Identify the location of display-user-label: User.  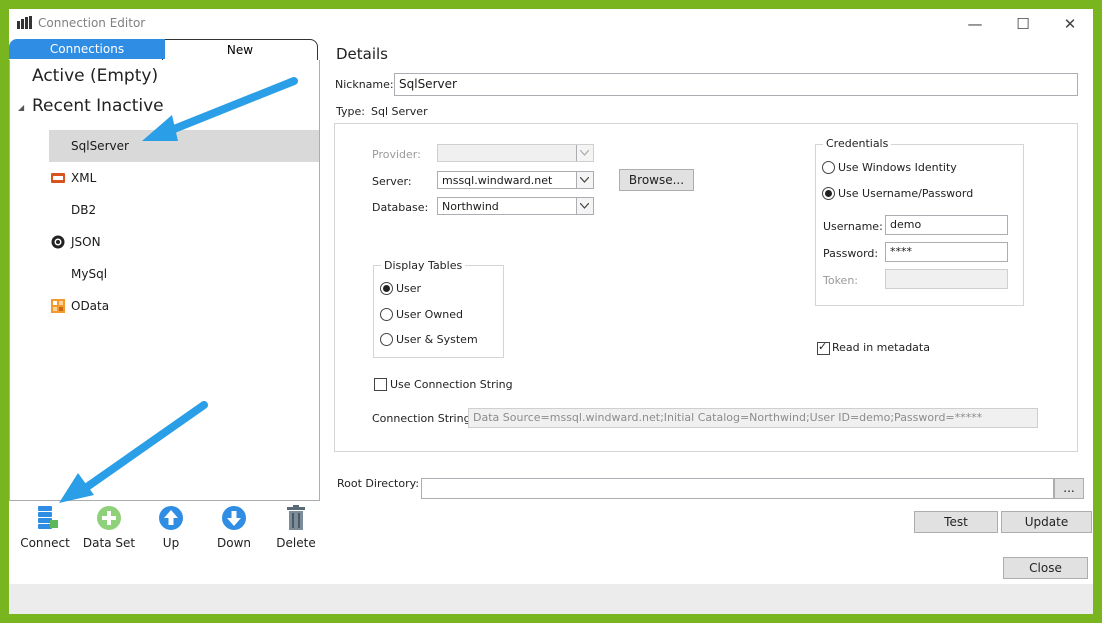
(408, 288).